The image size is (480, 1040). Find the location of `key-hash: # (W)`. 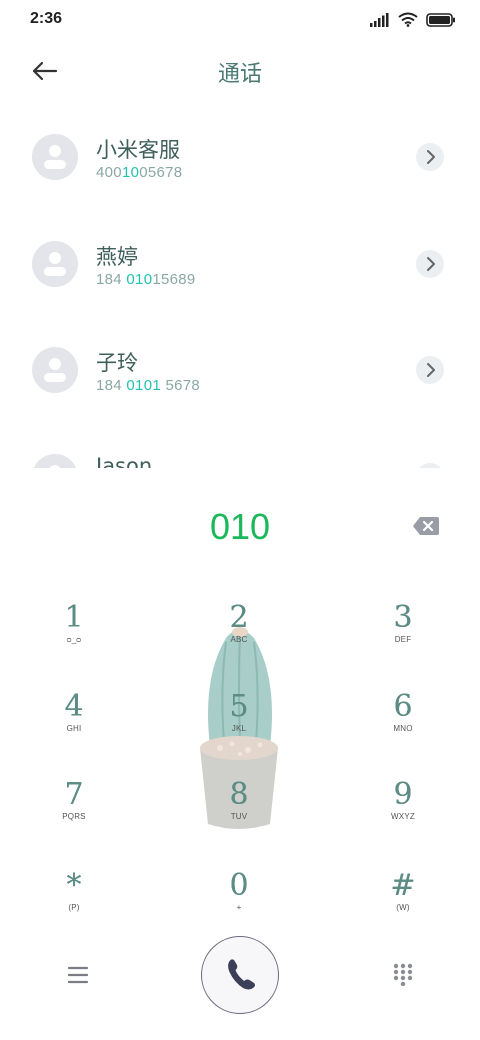

key-hash: # (W) is located at coordinates (403, 902).